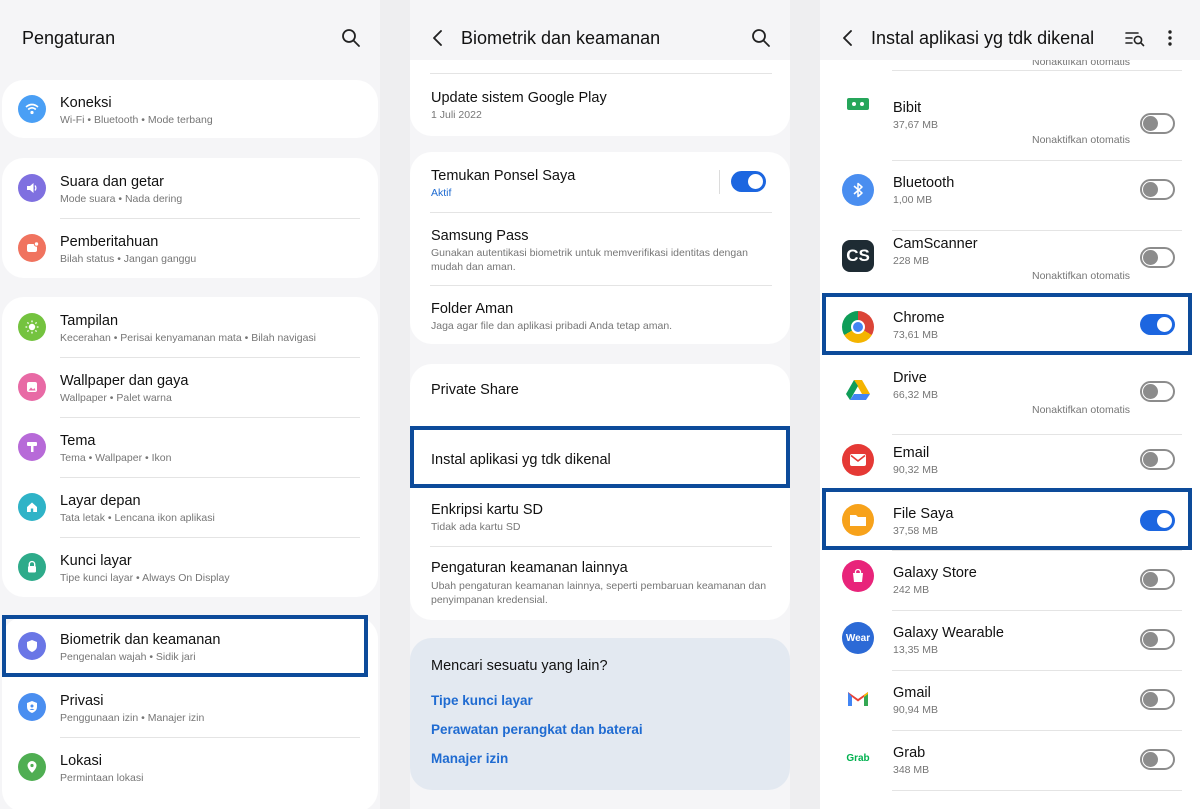 This screenshot has height=809, width=1200. Describe the element at coordinates (89, 321) in the screenshot. I see `item-title: Tampilan` at that location.